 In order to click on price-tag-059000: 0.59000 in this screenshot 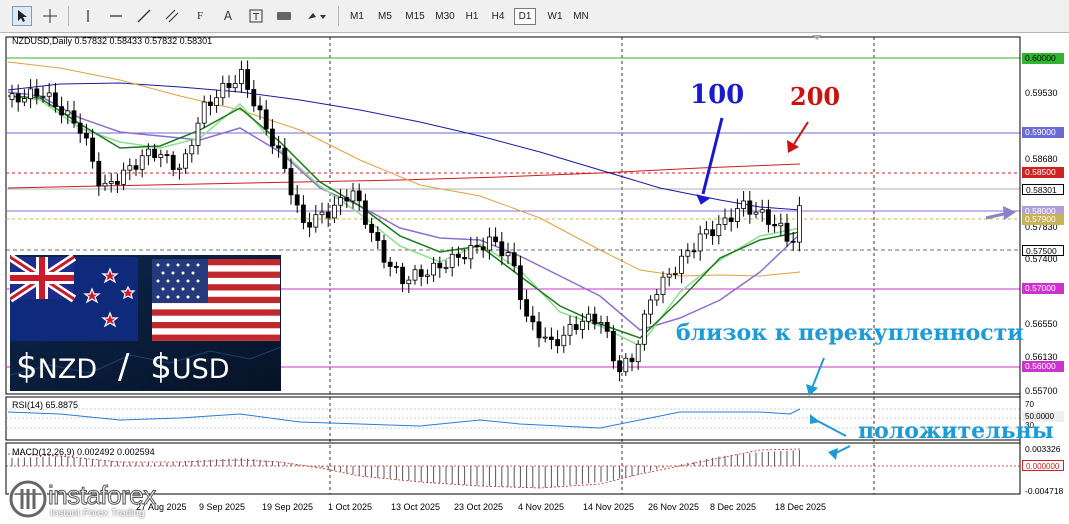, I will do `click(1043, 132)`.